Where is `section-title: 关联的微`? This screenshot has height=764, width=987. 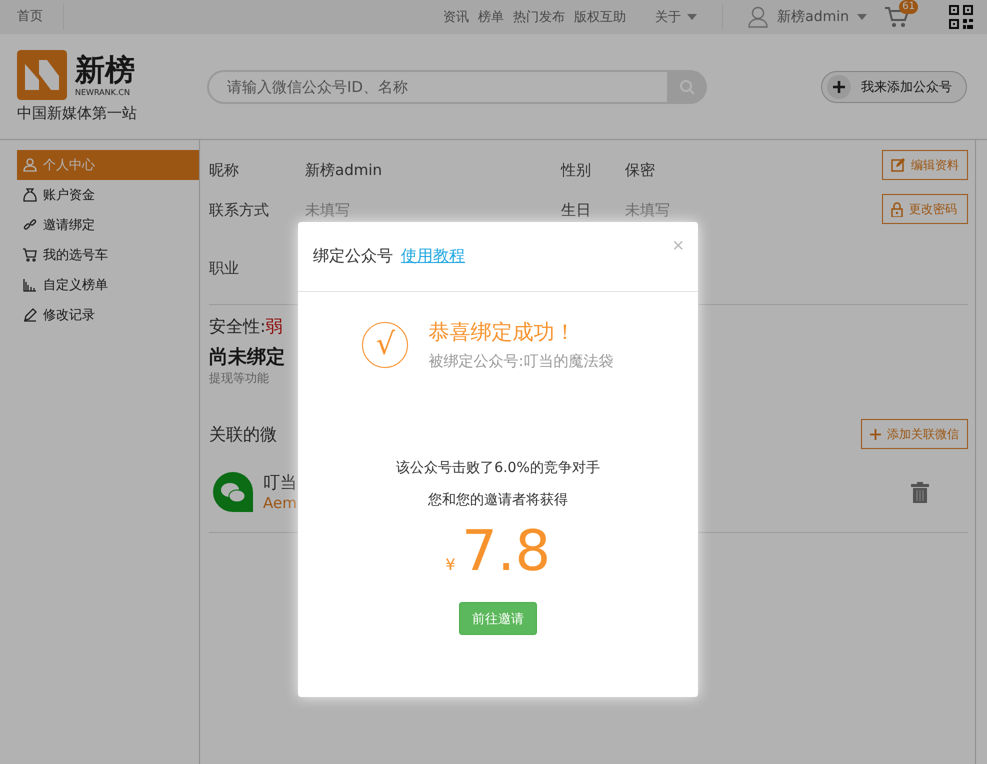
section-title: 关联的微 is located at coordinates (243, 435).